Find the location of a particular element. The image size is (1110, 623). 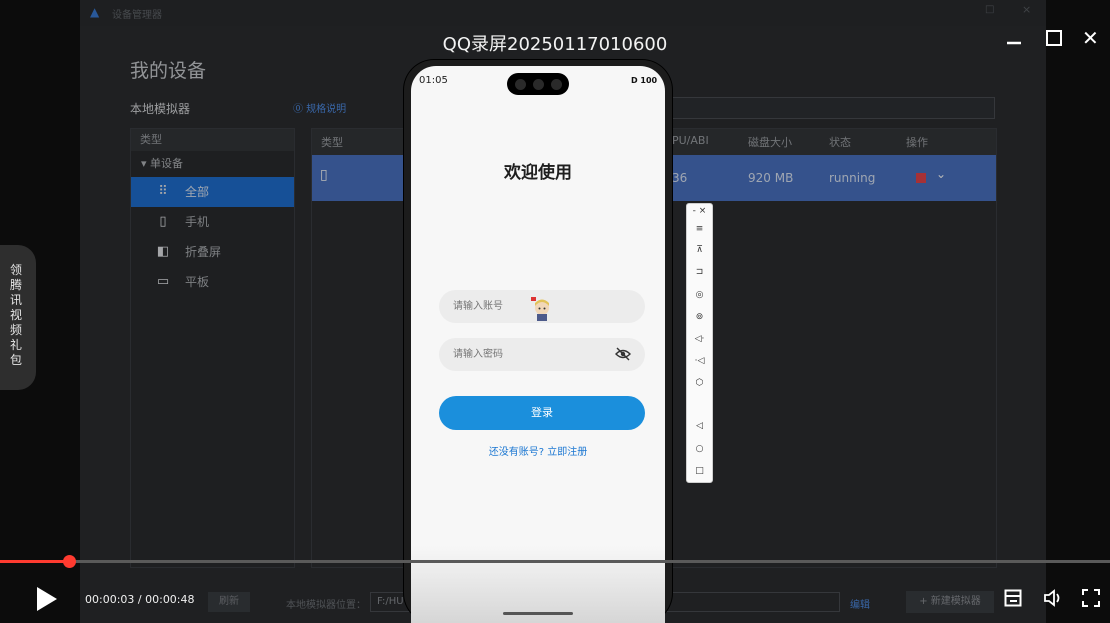

promo-side-tab: 领腾讯视频礼包 is located at coordinates (18, 317).